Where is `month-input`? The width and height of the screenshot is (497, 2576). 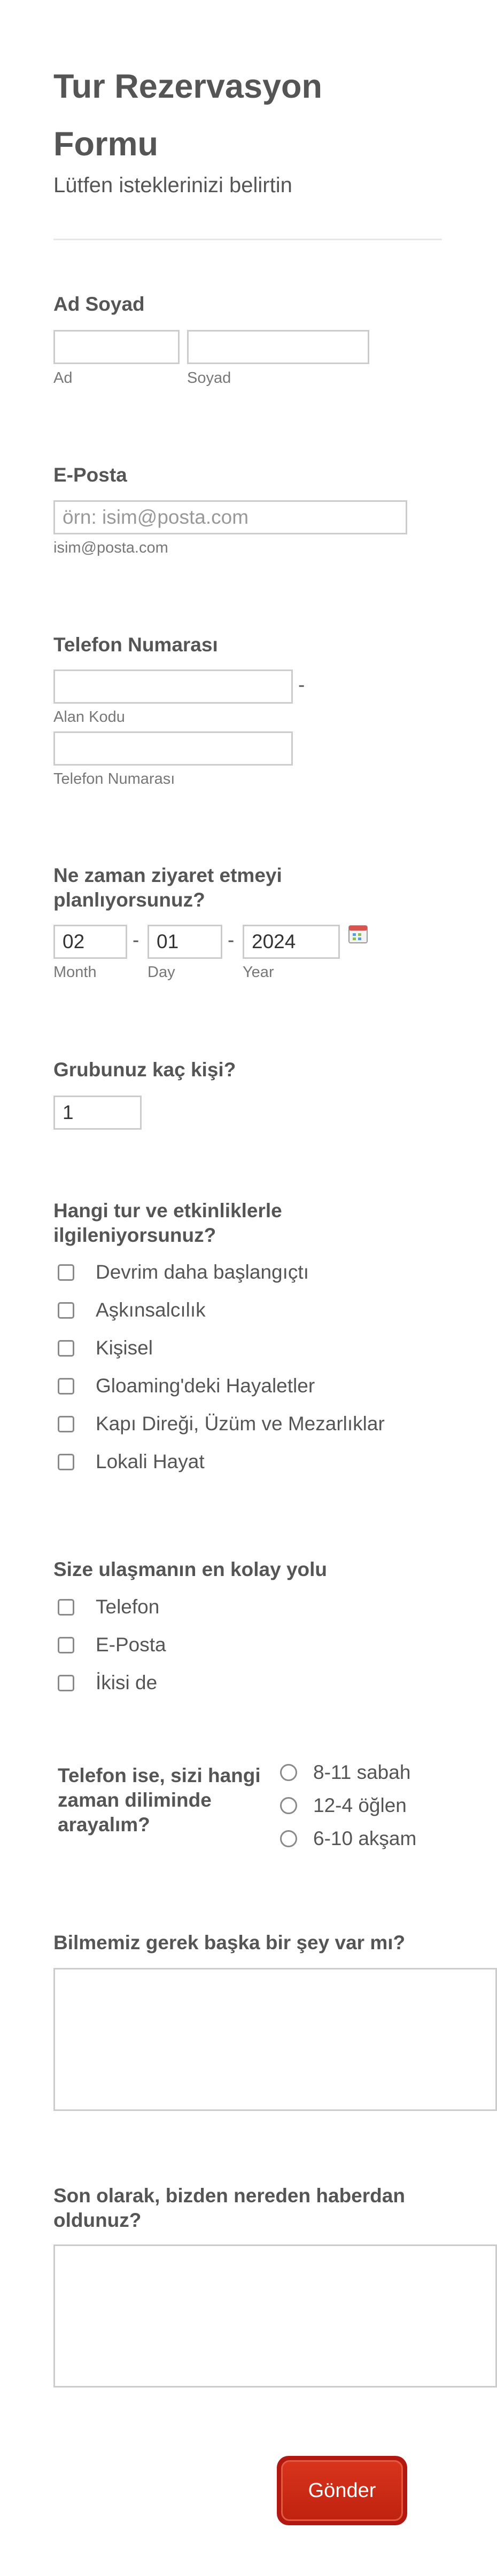
month-input is located at coordinates (90, 942).